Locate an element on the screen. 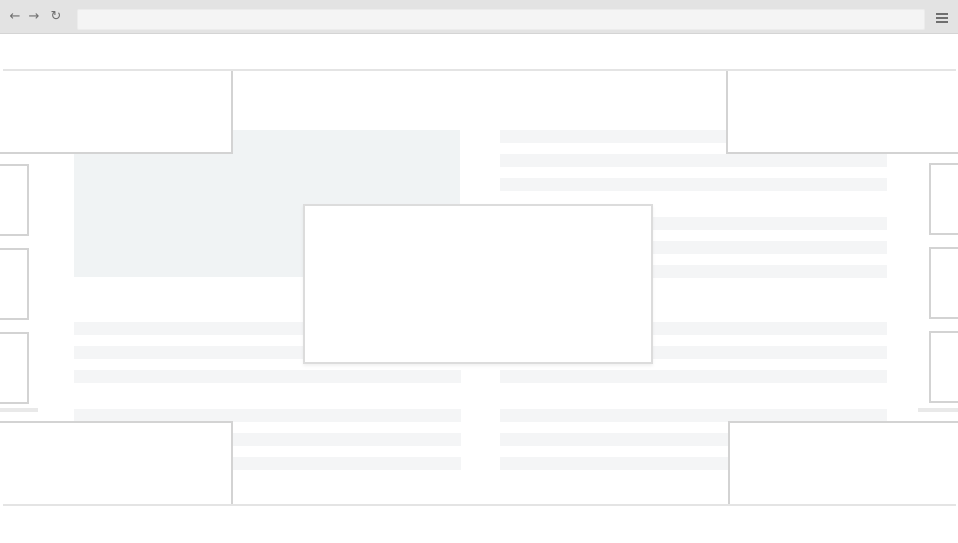 This screenshot has height=543, width=958. bottom-right-frame is located at coordinates (843, 462).